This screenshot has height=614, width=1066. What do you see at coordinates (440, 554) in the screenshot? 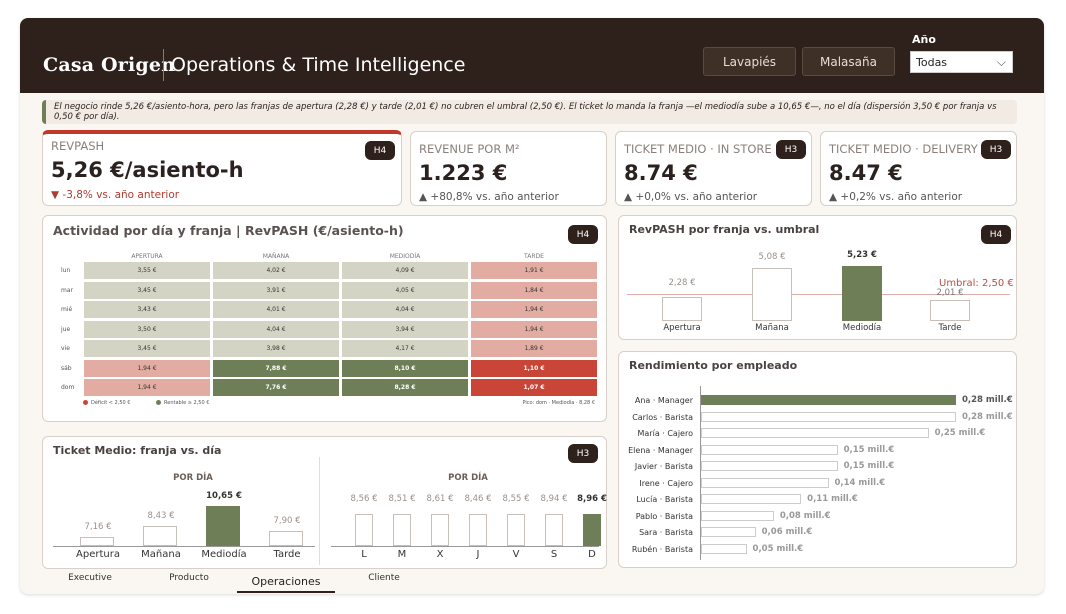
I see `ticket-dia-label: X` at bounding box center [440, 554].